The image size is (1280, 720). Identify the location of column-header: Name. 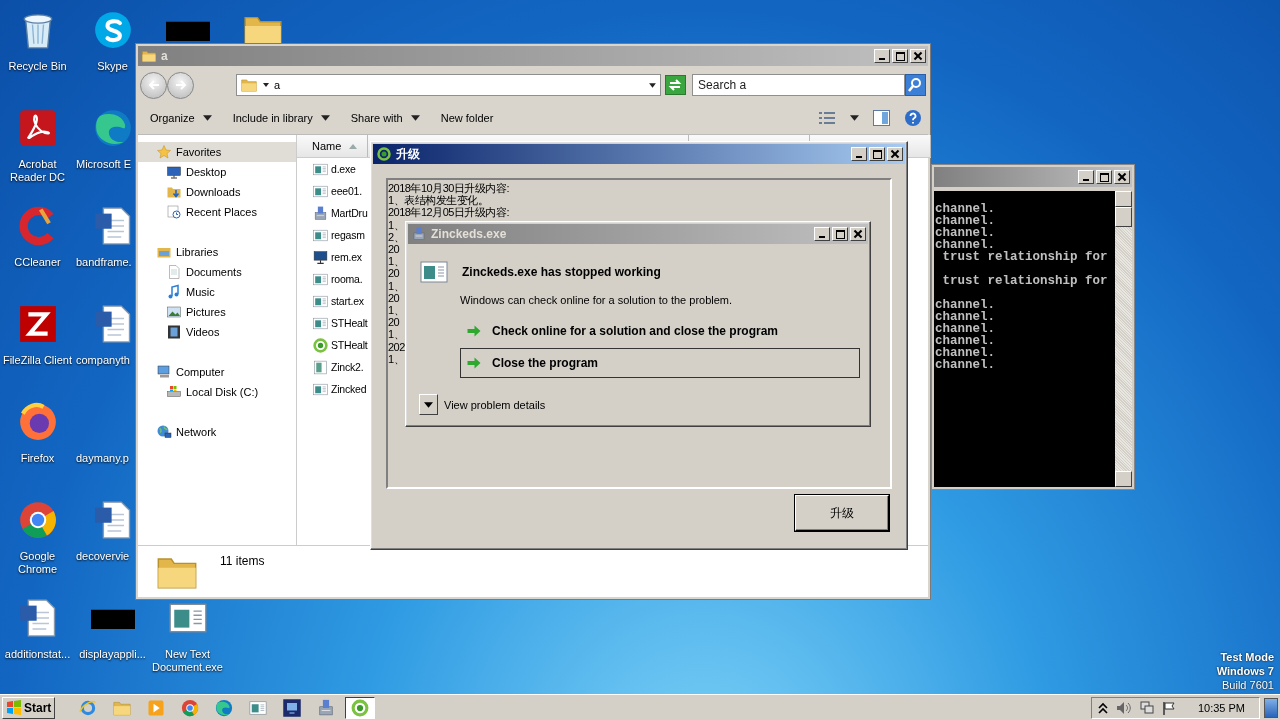
(333, 146).